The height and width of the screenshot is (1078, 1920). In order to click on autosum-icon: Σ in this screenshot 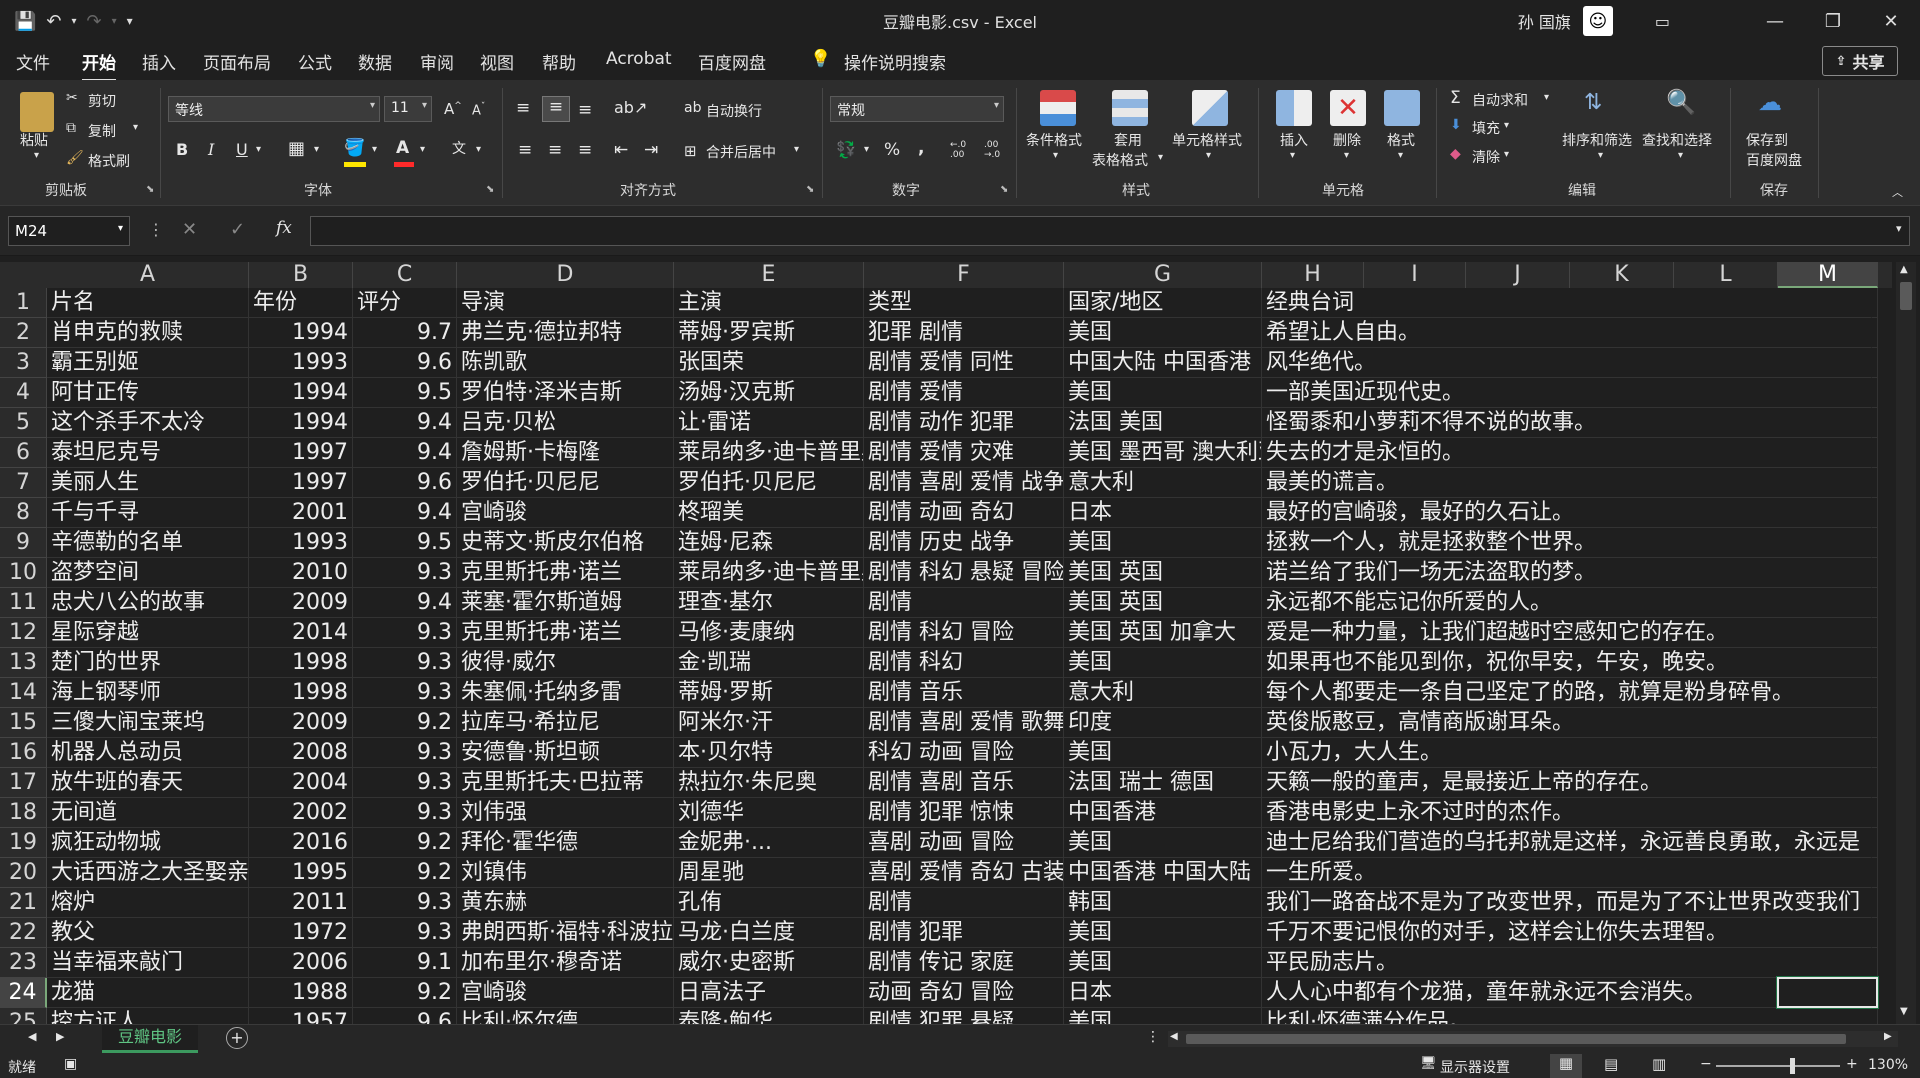, I will do `click(1455, 98)`.